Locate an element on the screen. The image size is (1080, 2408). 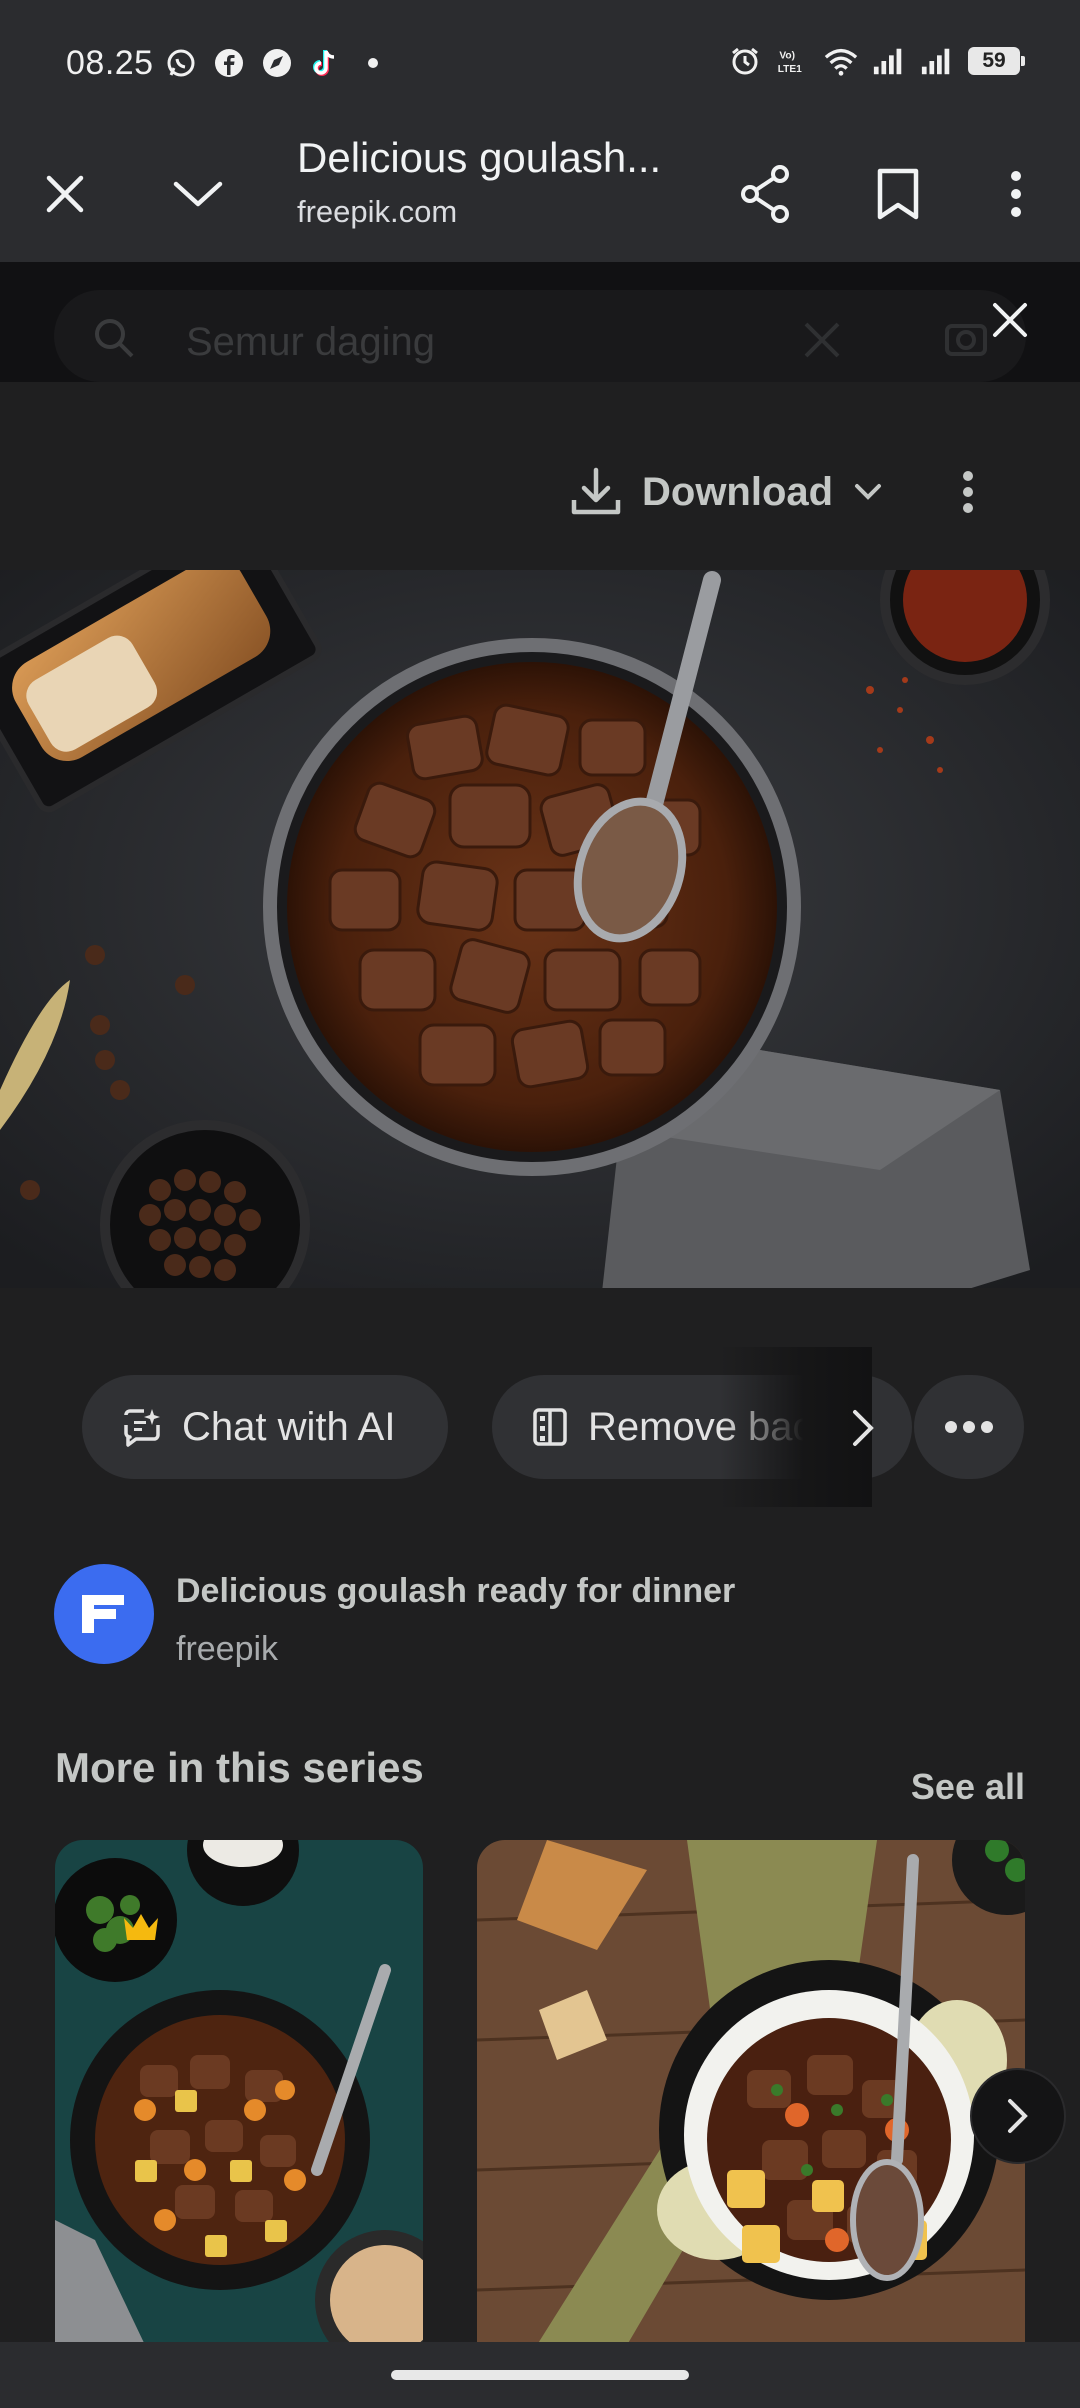
bookmark-icon is located at coordinates (898, 194).